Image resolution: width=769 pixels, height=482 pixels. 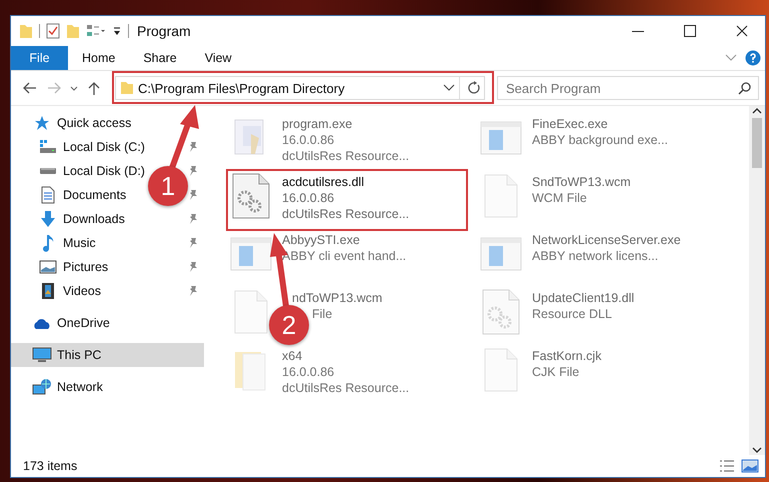 I want to click on customize-caret-icon, so click(x=117, y=31).